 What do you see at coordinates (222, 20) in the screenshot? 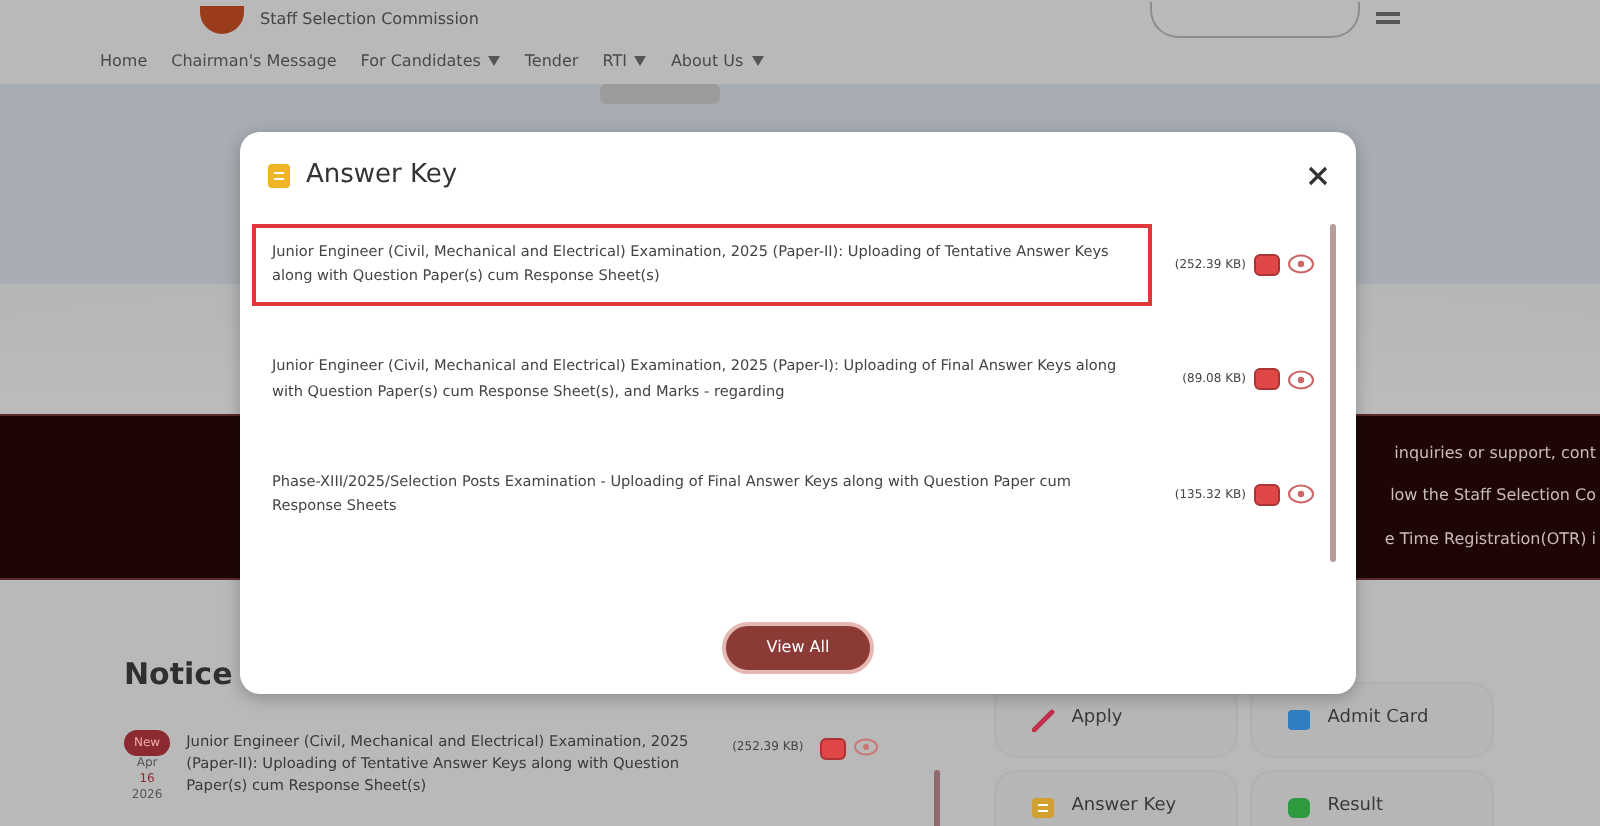
I see `logo-icon` at bounding box center [222, 20].